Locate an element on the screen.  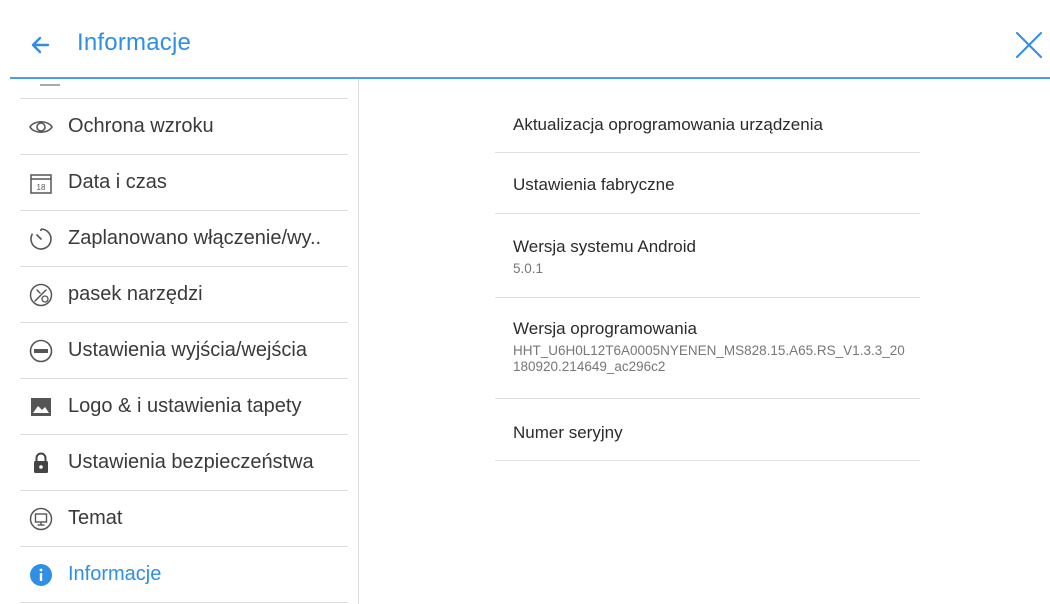
row-title: Wersja oprogramowania is located at coordinates (605, 328).